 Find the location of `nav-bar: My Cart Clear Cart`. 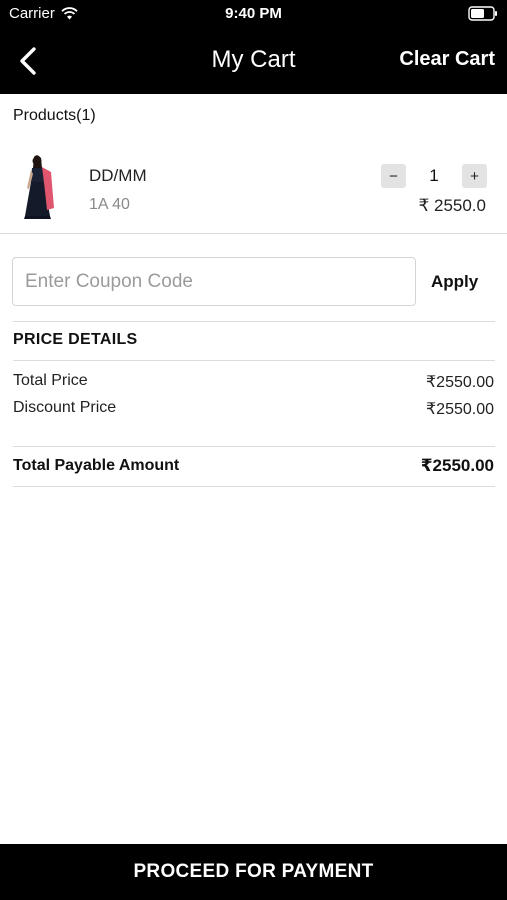

nav-bar: My Cart Clear Cart is located at coordinates (253, 61).